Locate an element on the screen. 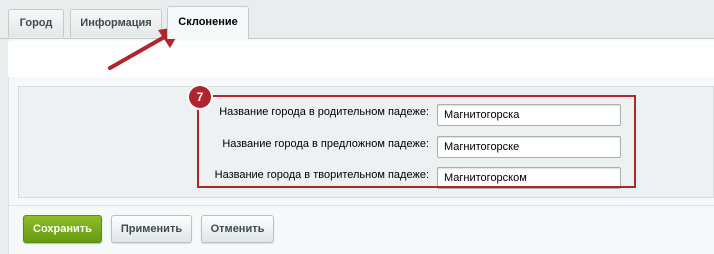 The image size is (714, 254). cancel-button: Отменить is located at coordinates (237, 229).